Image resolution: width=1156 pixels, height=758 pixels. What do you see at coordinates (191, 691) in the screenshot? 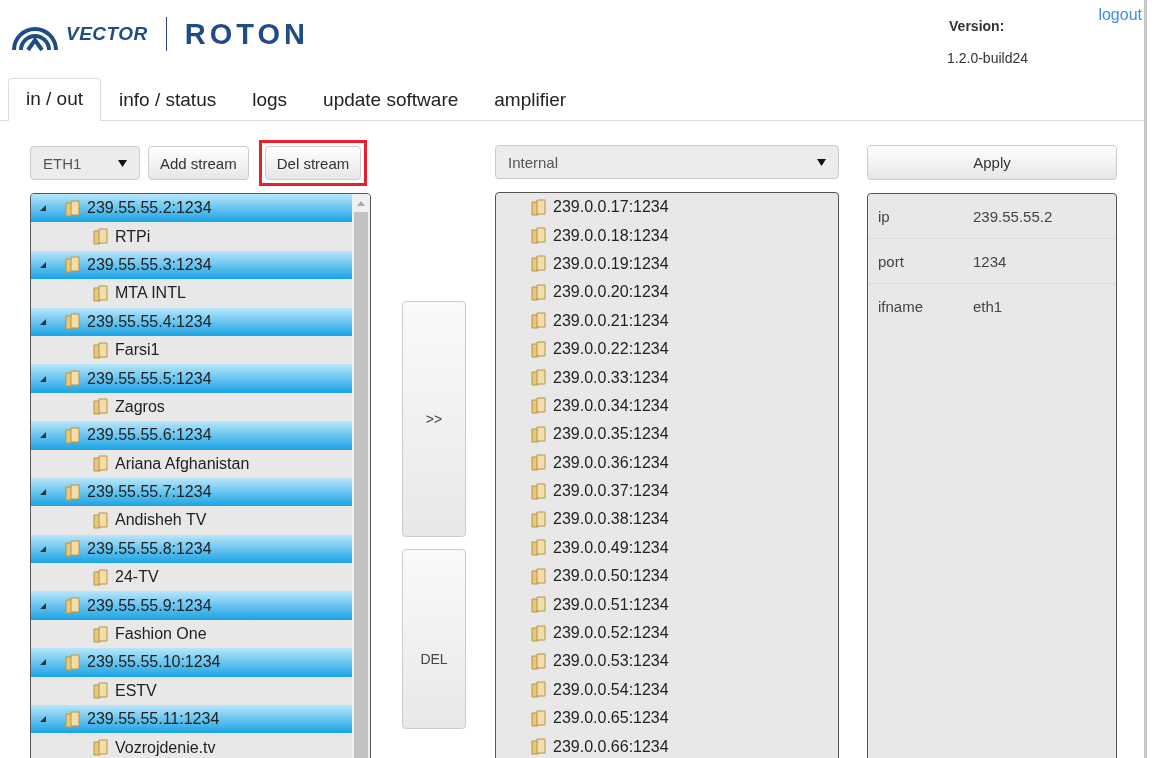
I see `tree-item: ESTV` at bounding box center [191, 691].